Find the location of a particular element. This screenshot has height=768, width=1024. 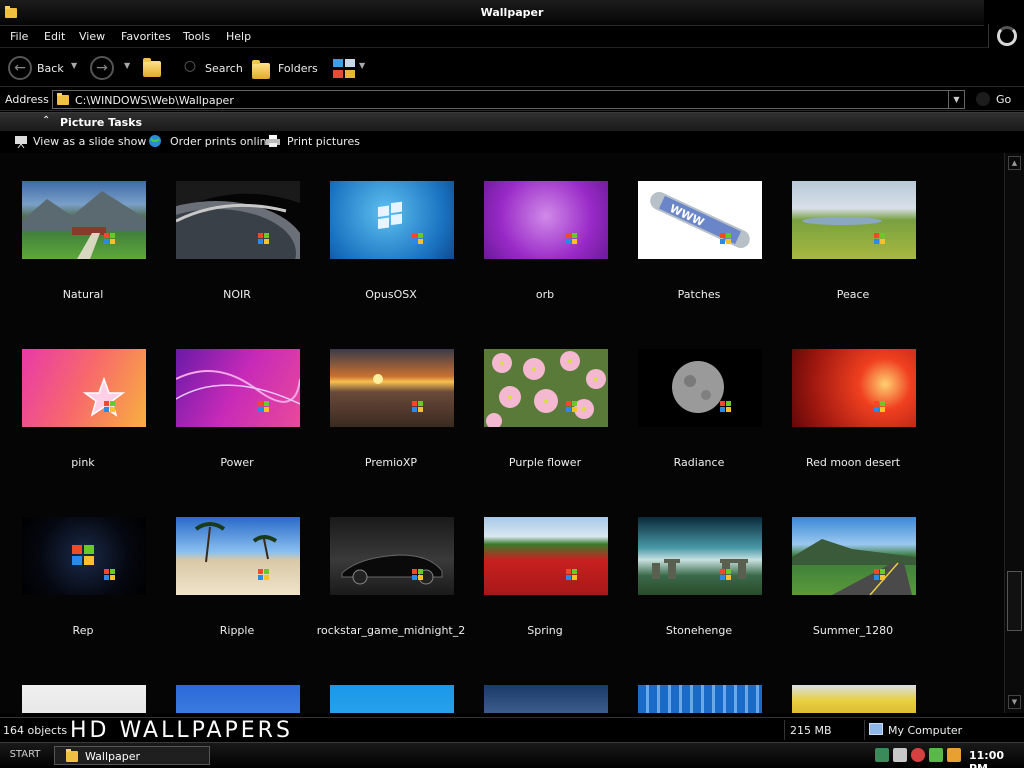

file-label-red-moon-desert: Red moon desert is located at coordinates (853, 462).